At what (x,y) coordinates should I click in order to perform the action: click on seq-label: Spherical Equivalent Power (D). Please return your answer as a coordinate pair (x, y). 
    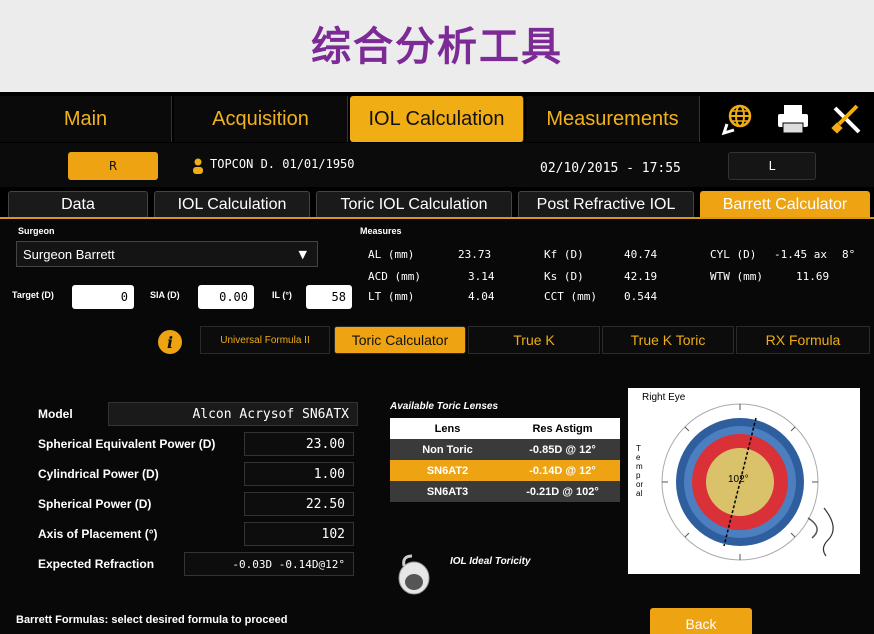
    Looking at the image, I should click on (127, 444).